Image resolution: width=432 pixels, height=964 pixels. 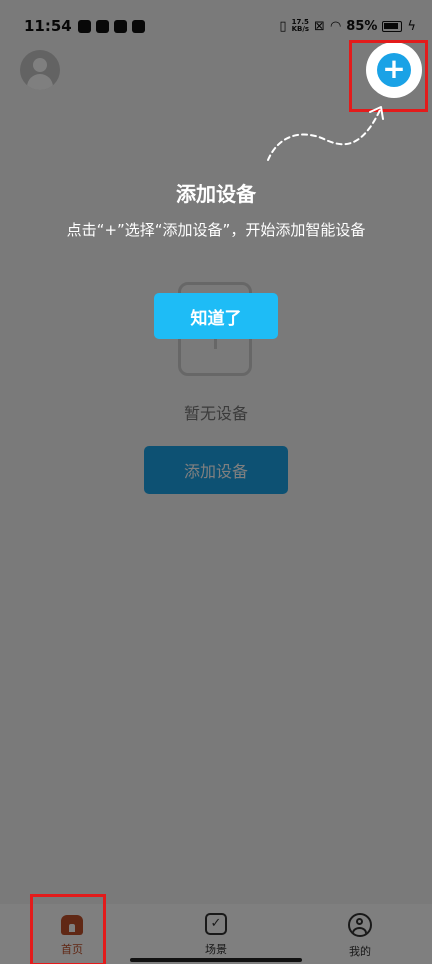 What do you see at coordinates (216, 316) in the screenshot?
I see `got-it-button: 知道了` at bounding box center [216, 316].